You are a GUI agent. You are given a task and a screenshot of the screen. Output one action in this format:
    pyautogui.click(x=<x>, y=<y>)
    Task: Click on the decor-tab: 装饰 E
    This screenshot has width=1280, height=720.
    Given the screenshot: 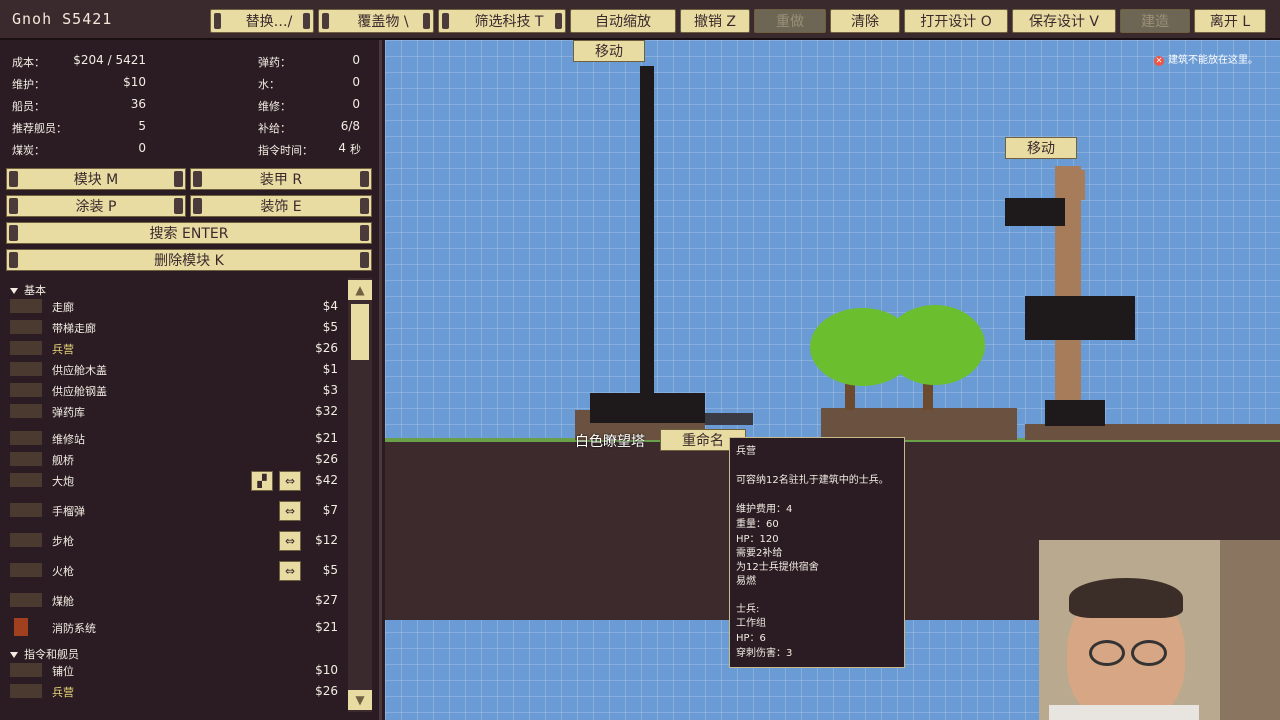 What is the action you would take?
    pyautogui.click(x=281, y=206)
    